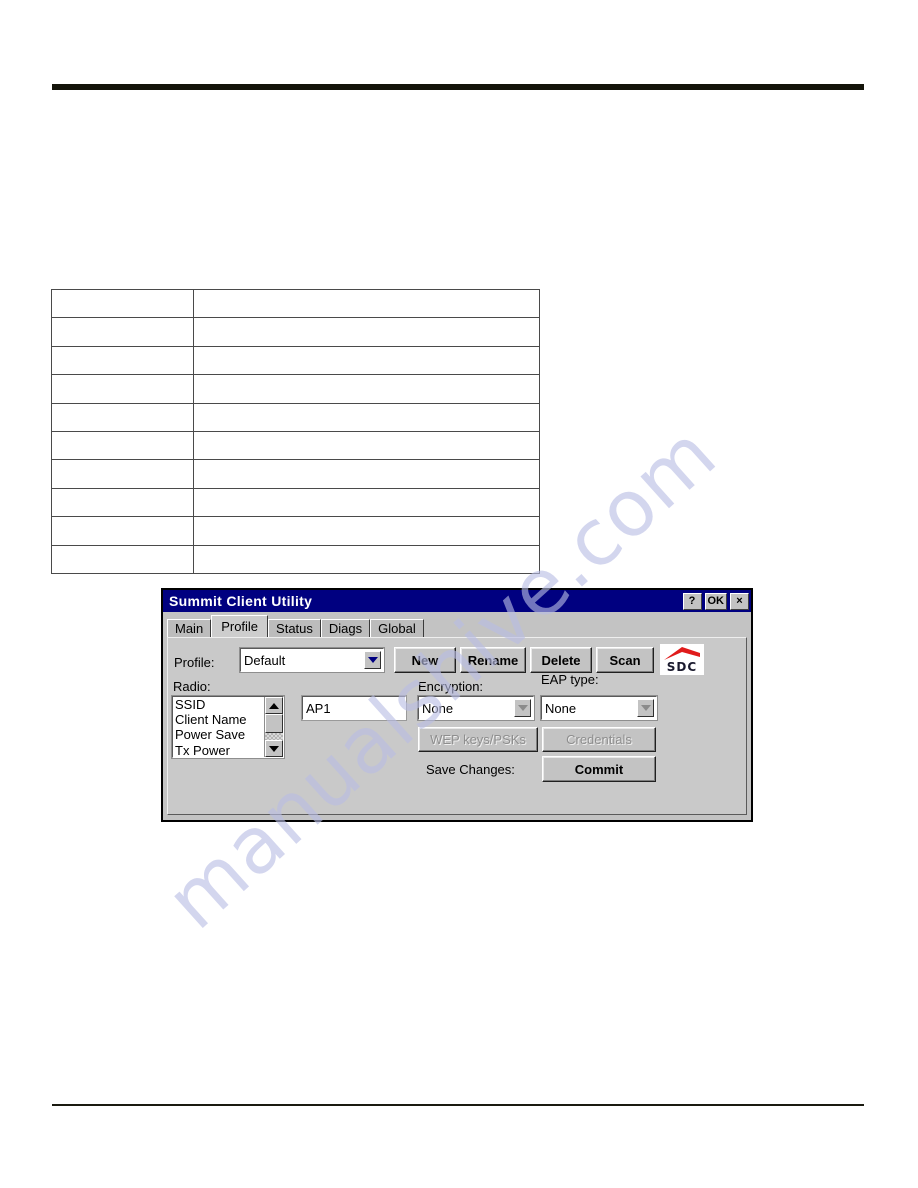 The width and height of the screenshot is (918, 1188). I want to click on eap-type-select: None, so click(599, 708).